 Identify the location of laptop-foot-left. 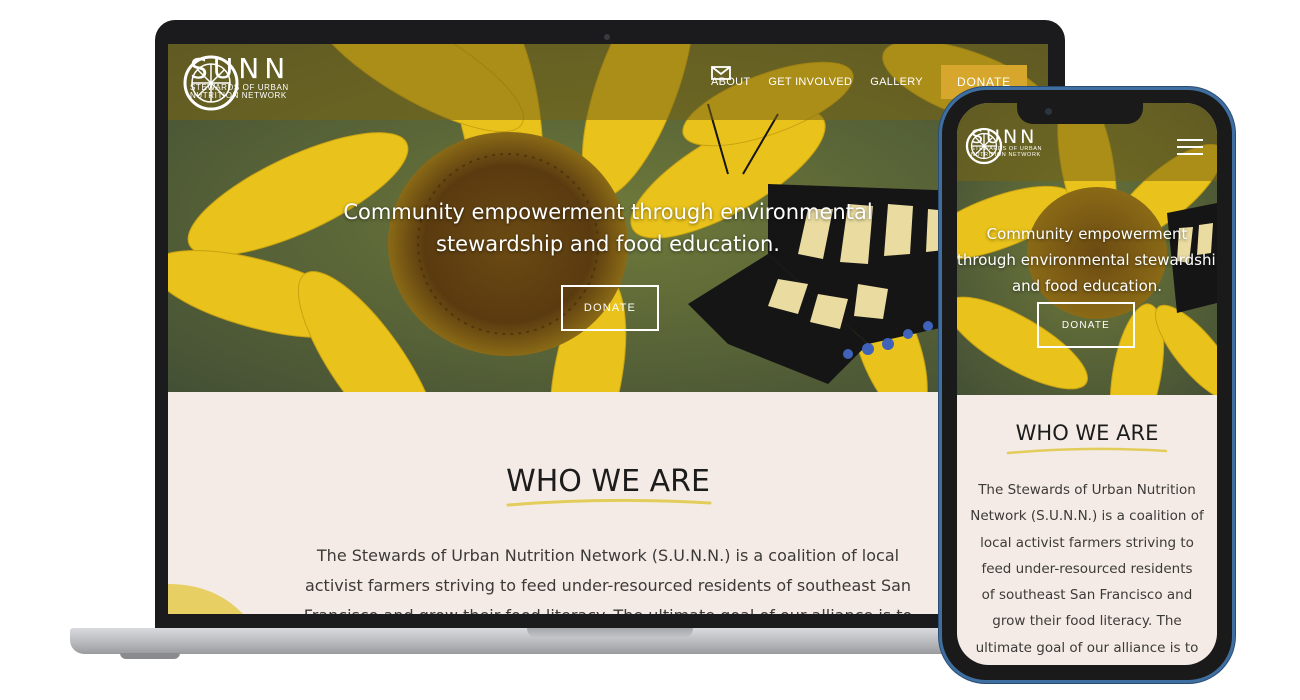
(150, 656).